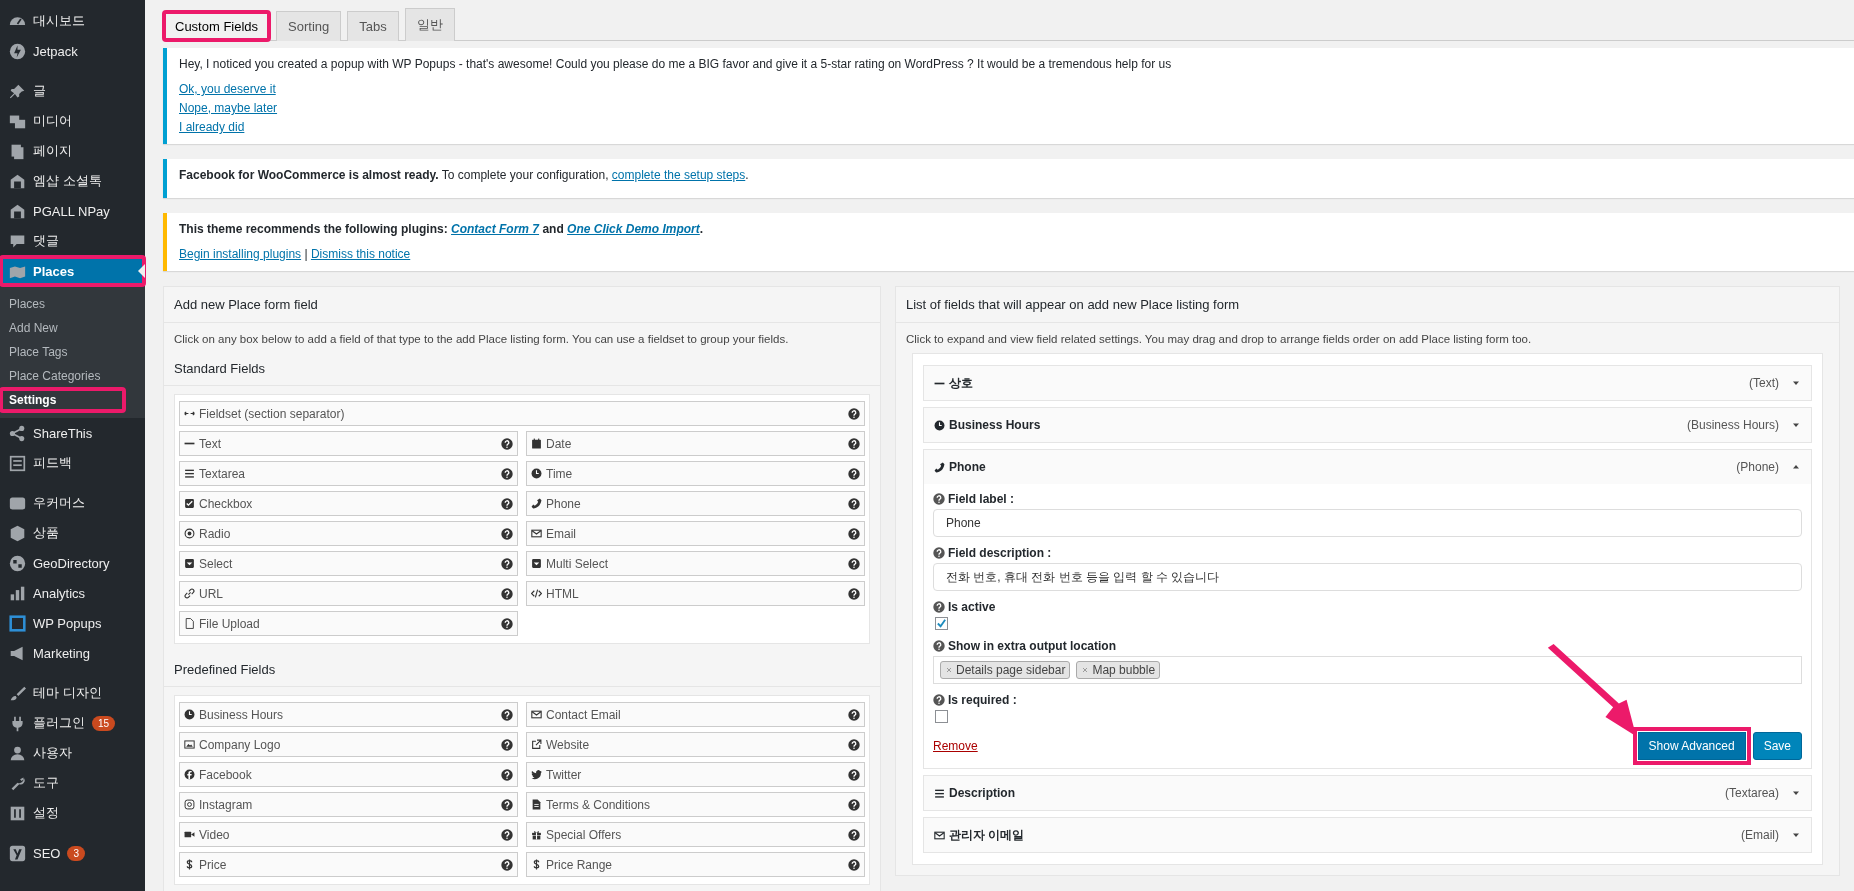  Describe the element at coordinates (72, 693) in the screenshot. I see `sidebar-item: 테마 디자인` at that location.